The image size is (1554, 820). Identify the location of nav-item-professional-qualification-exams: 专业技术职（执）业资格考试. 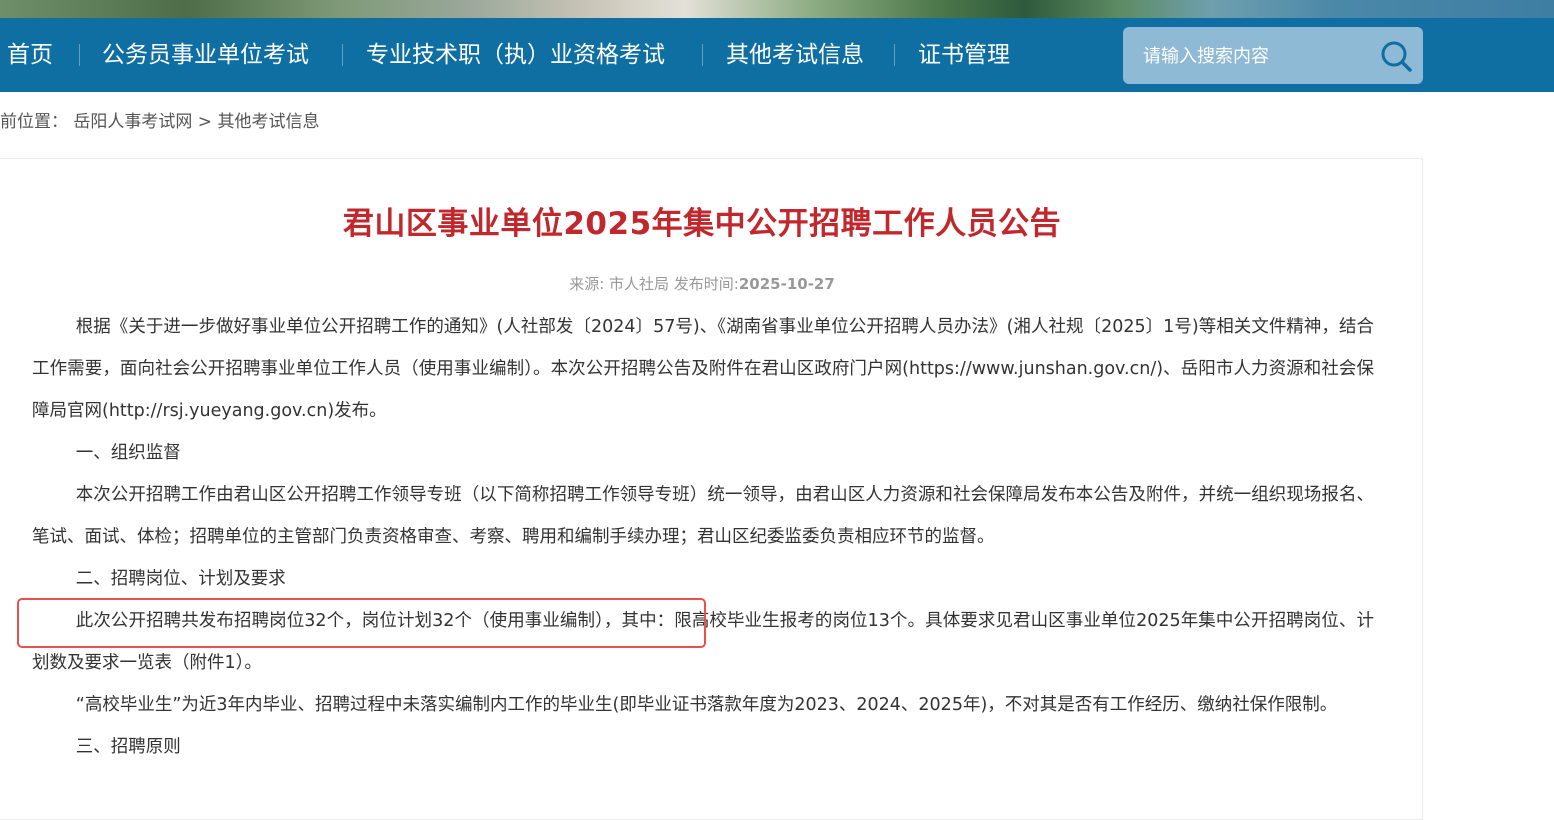
(515, 55).